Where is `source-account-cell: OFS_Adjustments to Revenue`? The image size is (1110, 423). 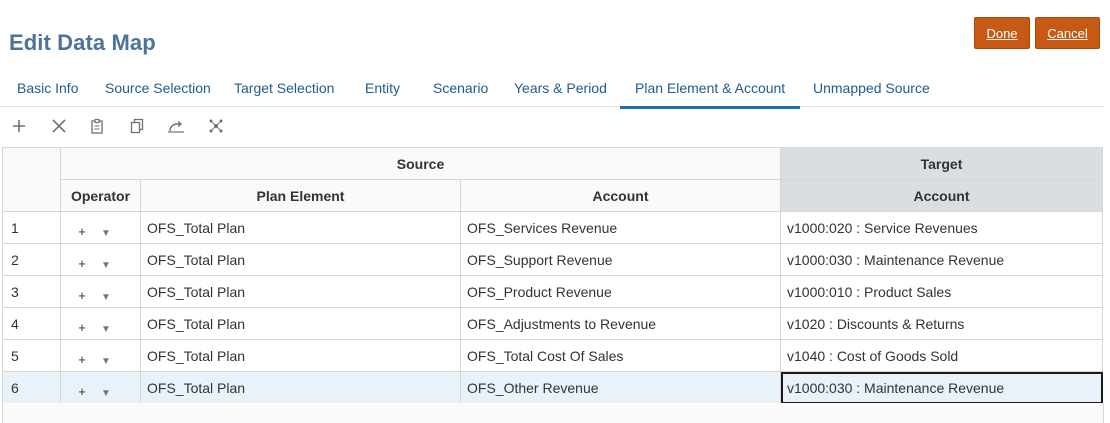
source-account-cell: OFS_Adjustments to Revenue is located at coordinates (620, 323).